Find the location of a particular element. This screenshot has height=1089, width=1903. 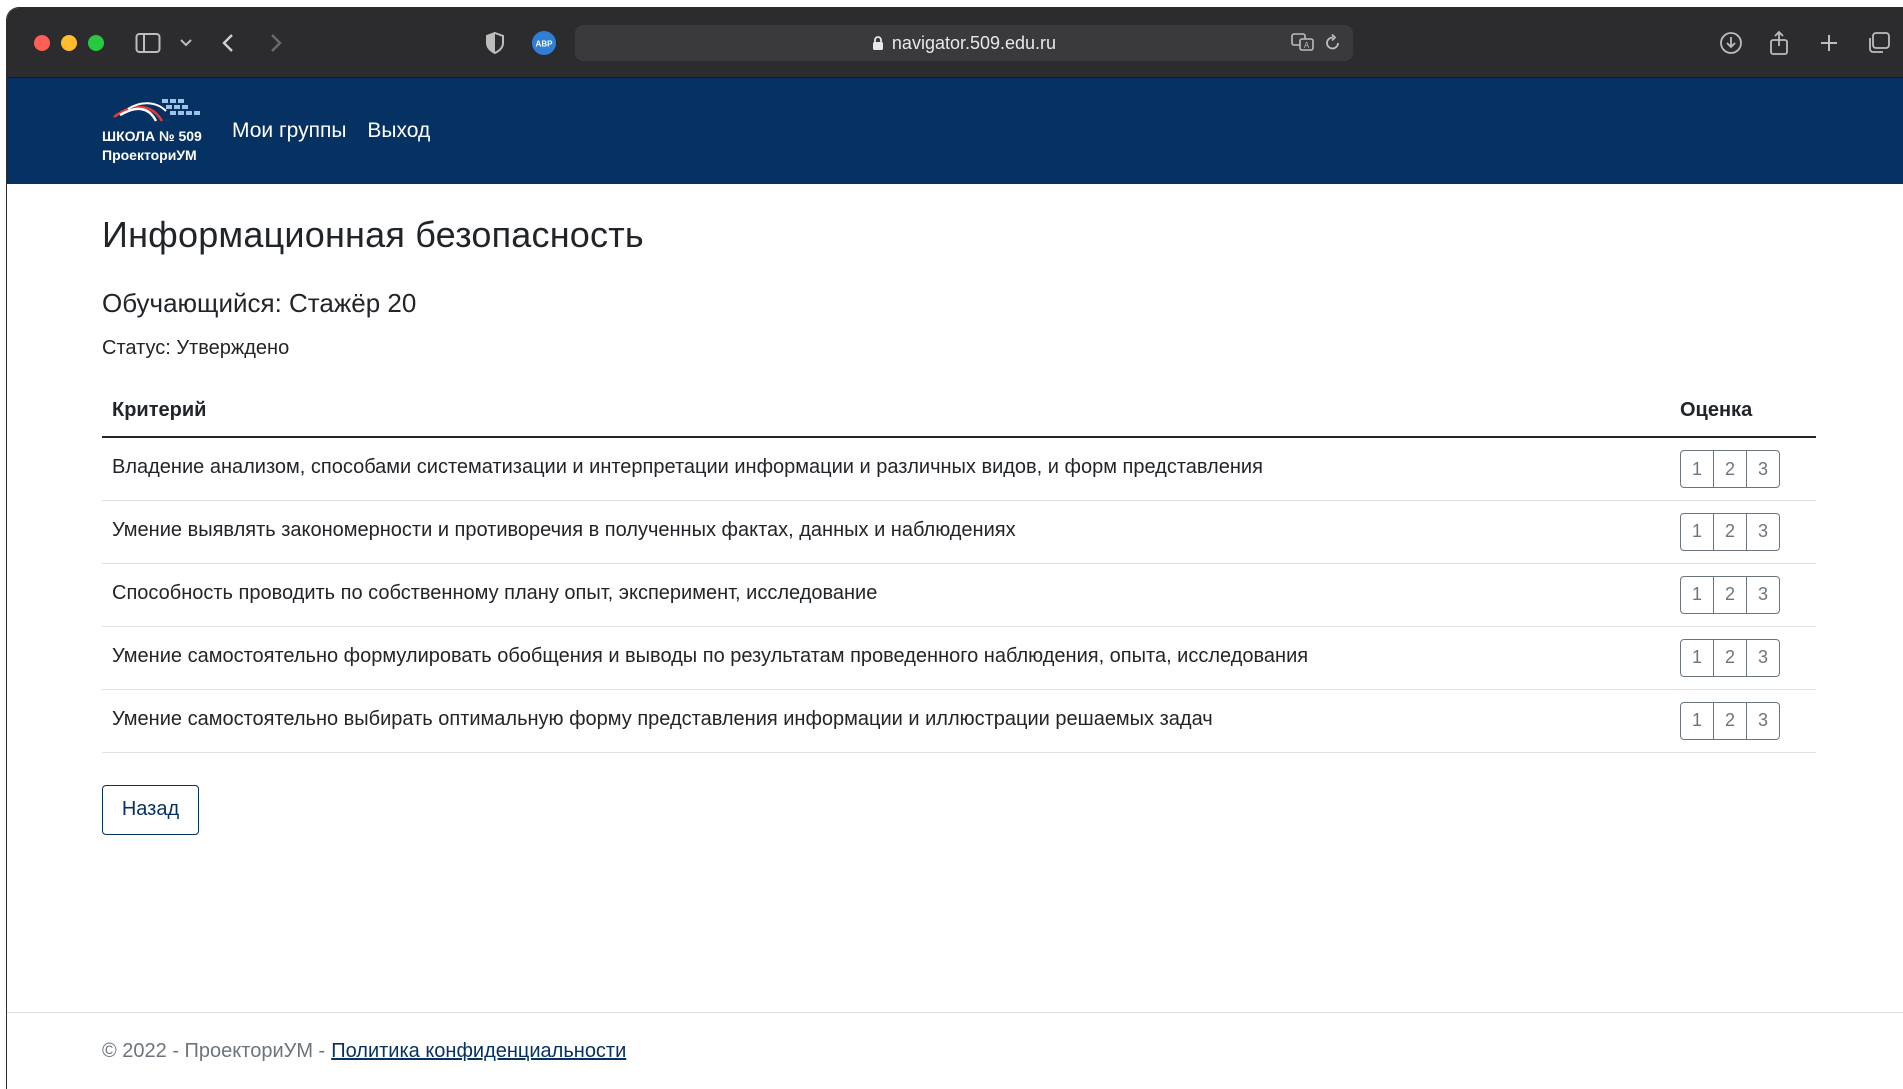

tab-overview-icon is located at coordinates (1879, 43).